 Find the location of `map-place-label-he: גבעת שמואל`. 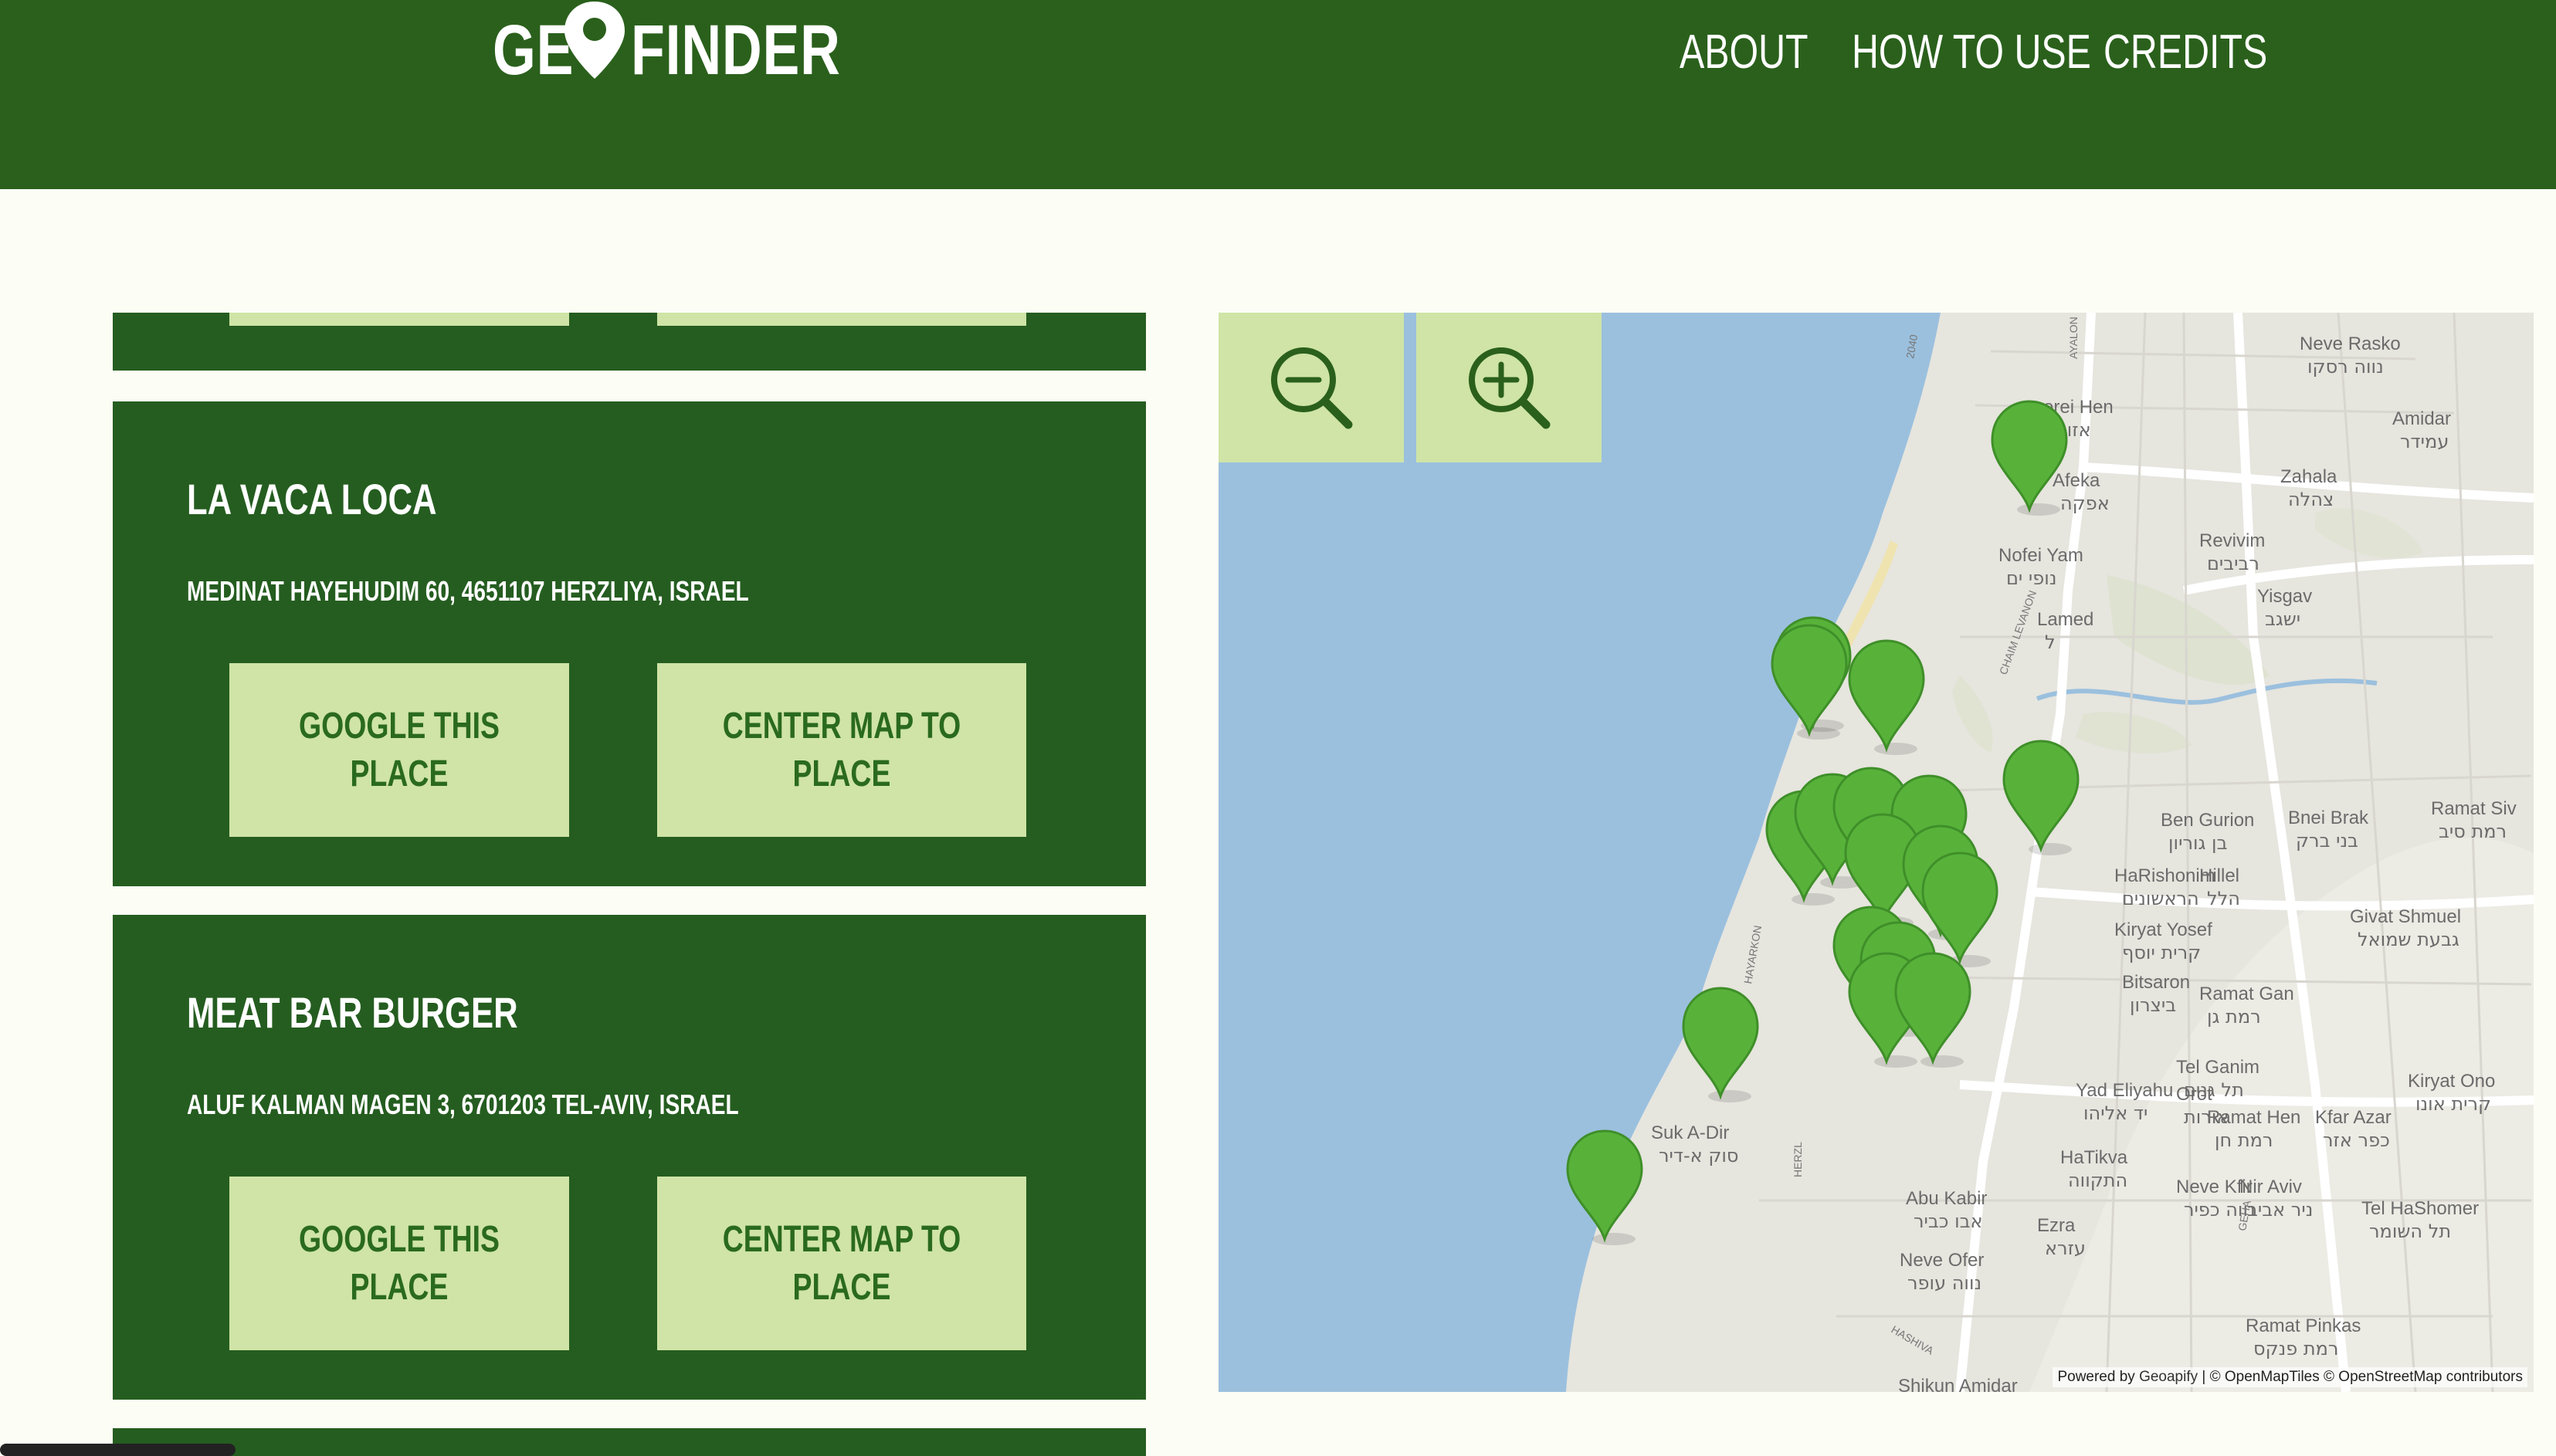

map-place-label-he: גבעת שמואל is located at coordinates (2408, 940).